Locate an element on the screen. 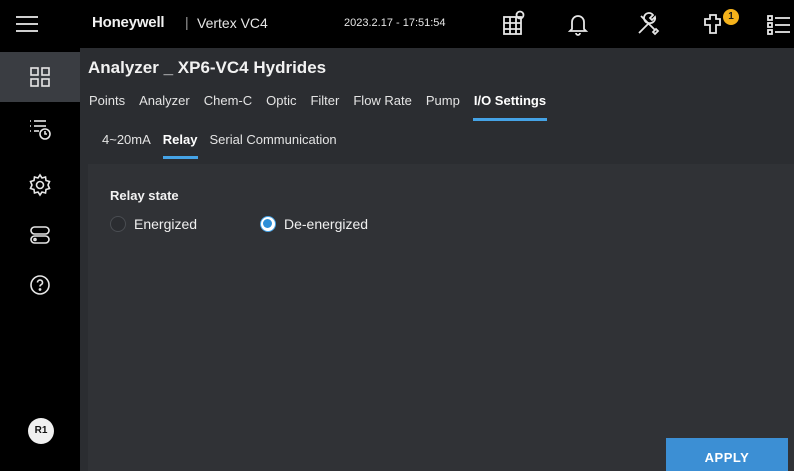 The image size is (794, 471). bell-icon is located at coordinates (578, 24).